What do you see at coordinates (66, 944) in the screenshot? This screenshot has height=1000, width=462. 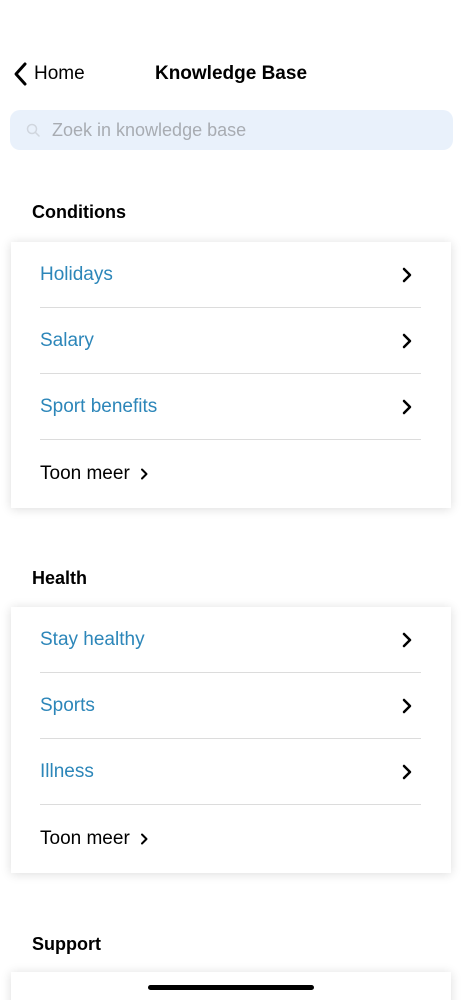 I see `section-title-support: Support` at bounding box center [66, 944].